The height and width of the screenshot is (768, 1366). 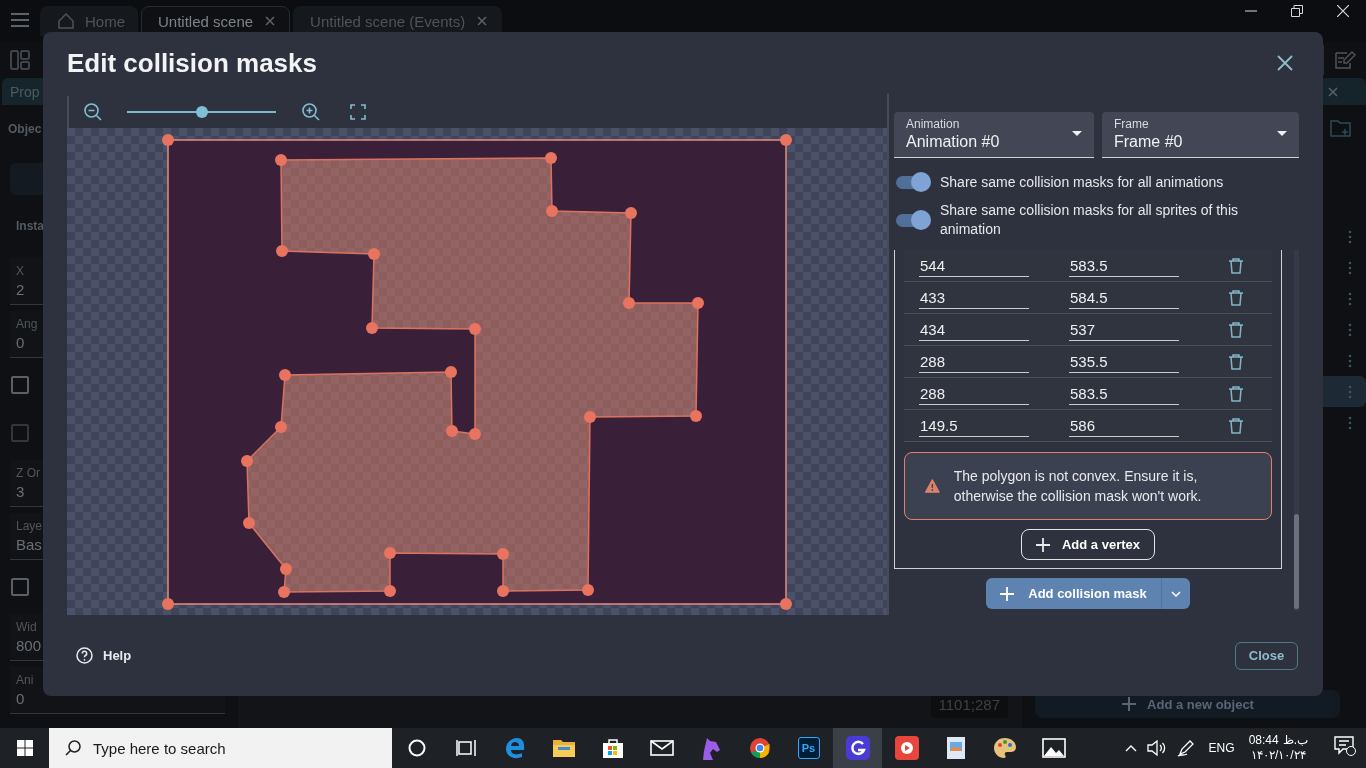 I want to click on input-field: 537, so click(x=1124, y=329).